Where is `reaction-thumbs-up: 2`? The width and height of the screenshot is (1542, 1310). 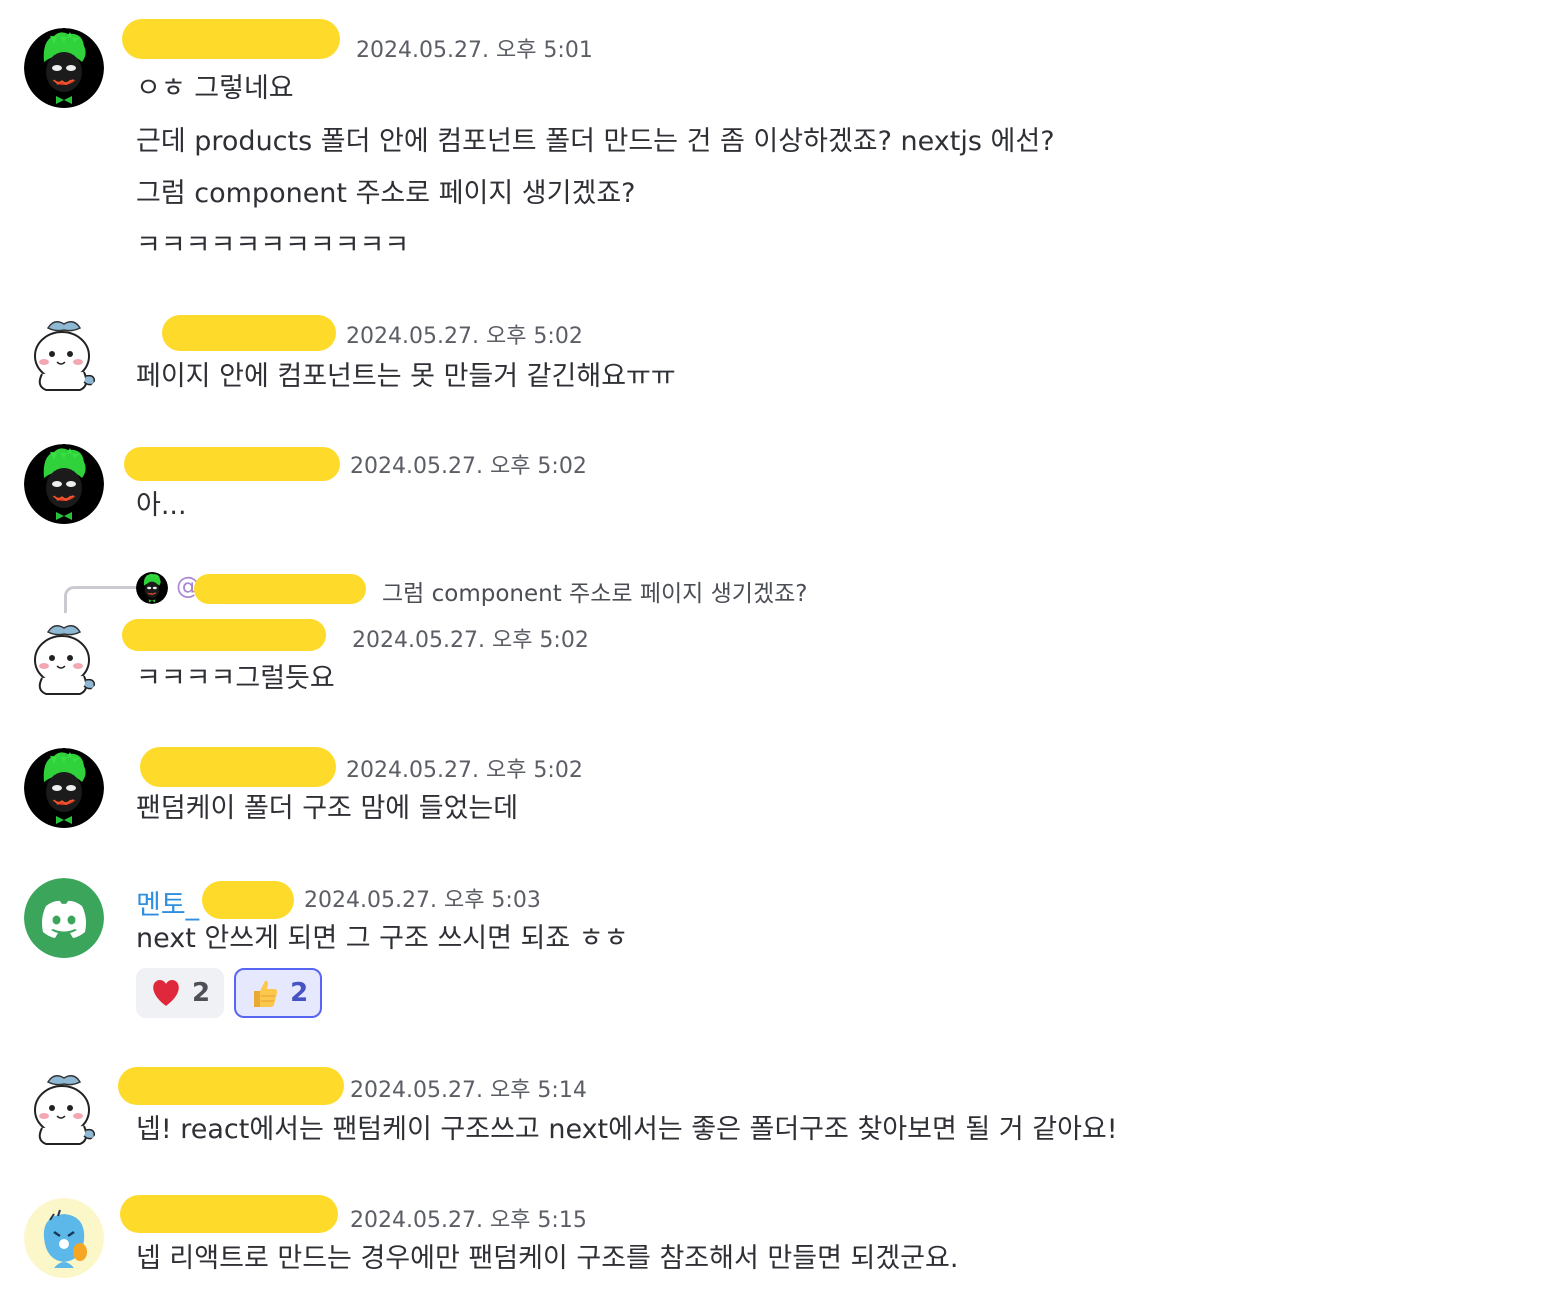 reaction-thumbs-up: 2 is located at coordinates (278, 993).